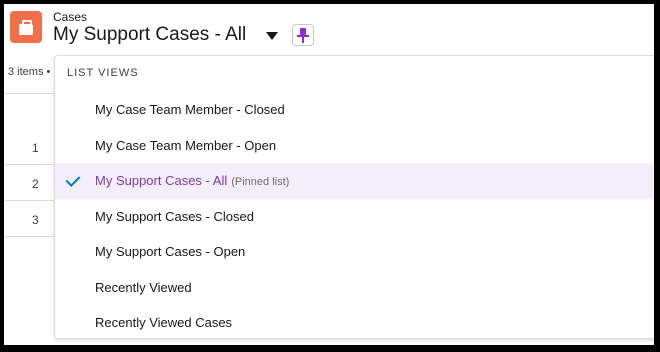  What do you see at coordinates (30, 219) in the screenshot?
I see `table-row: 3` at bounding box center [30, 219].